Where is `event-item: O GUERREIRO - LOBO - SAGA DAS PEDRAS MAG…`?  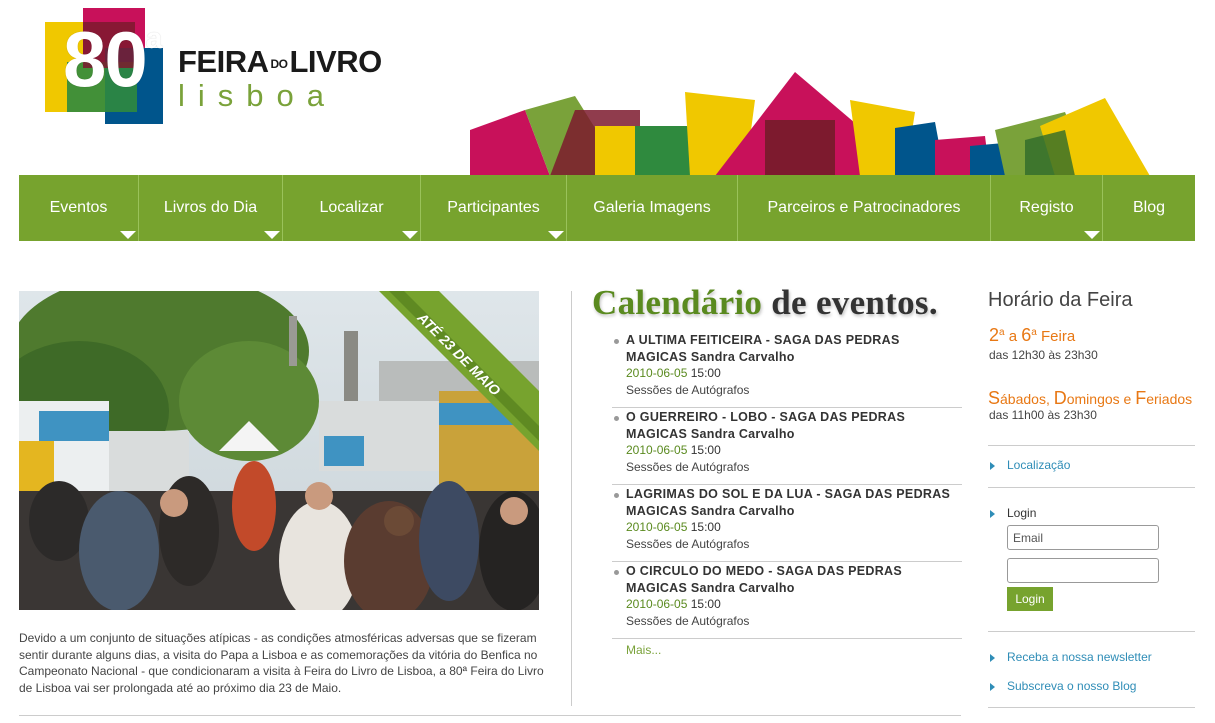
event-item: O GUERREIRO - LOBO - SAGA DAS PEDRAS MAG… is located at coordinates (787, 447).